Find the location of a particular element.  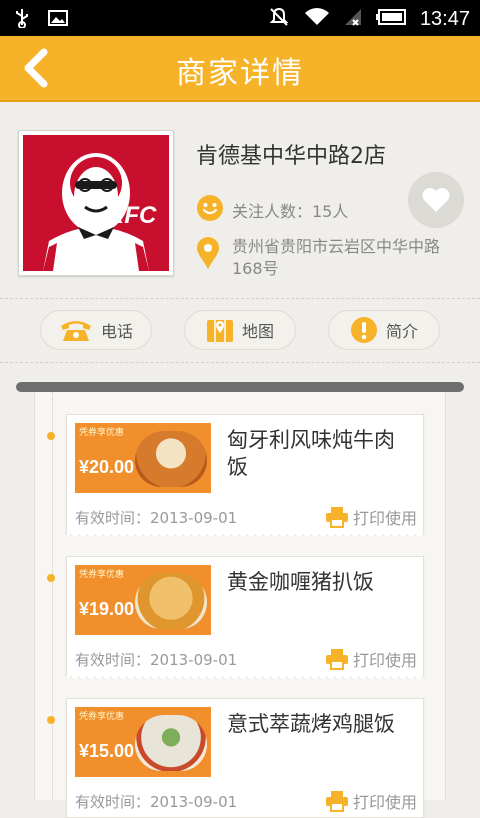

followers-row: 关注人数：15人 is located at coordinates (272, 210).